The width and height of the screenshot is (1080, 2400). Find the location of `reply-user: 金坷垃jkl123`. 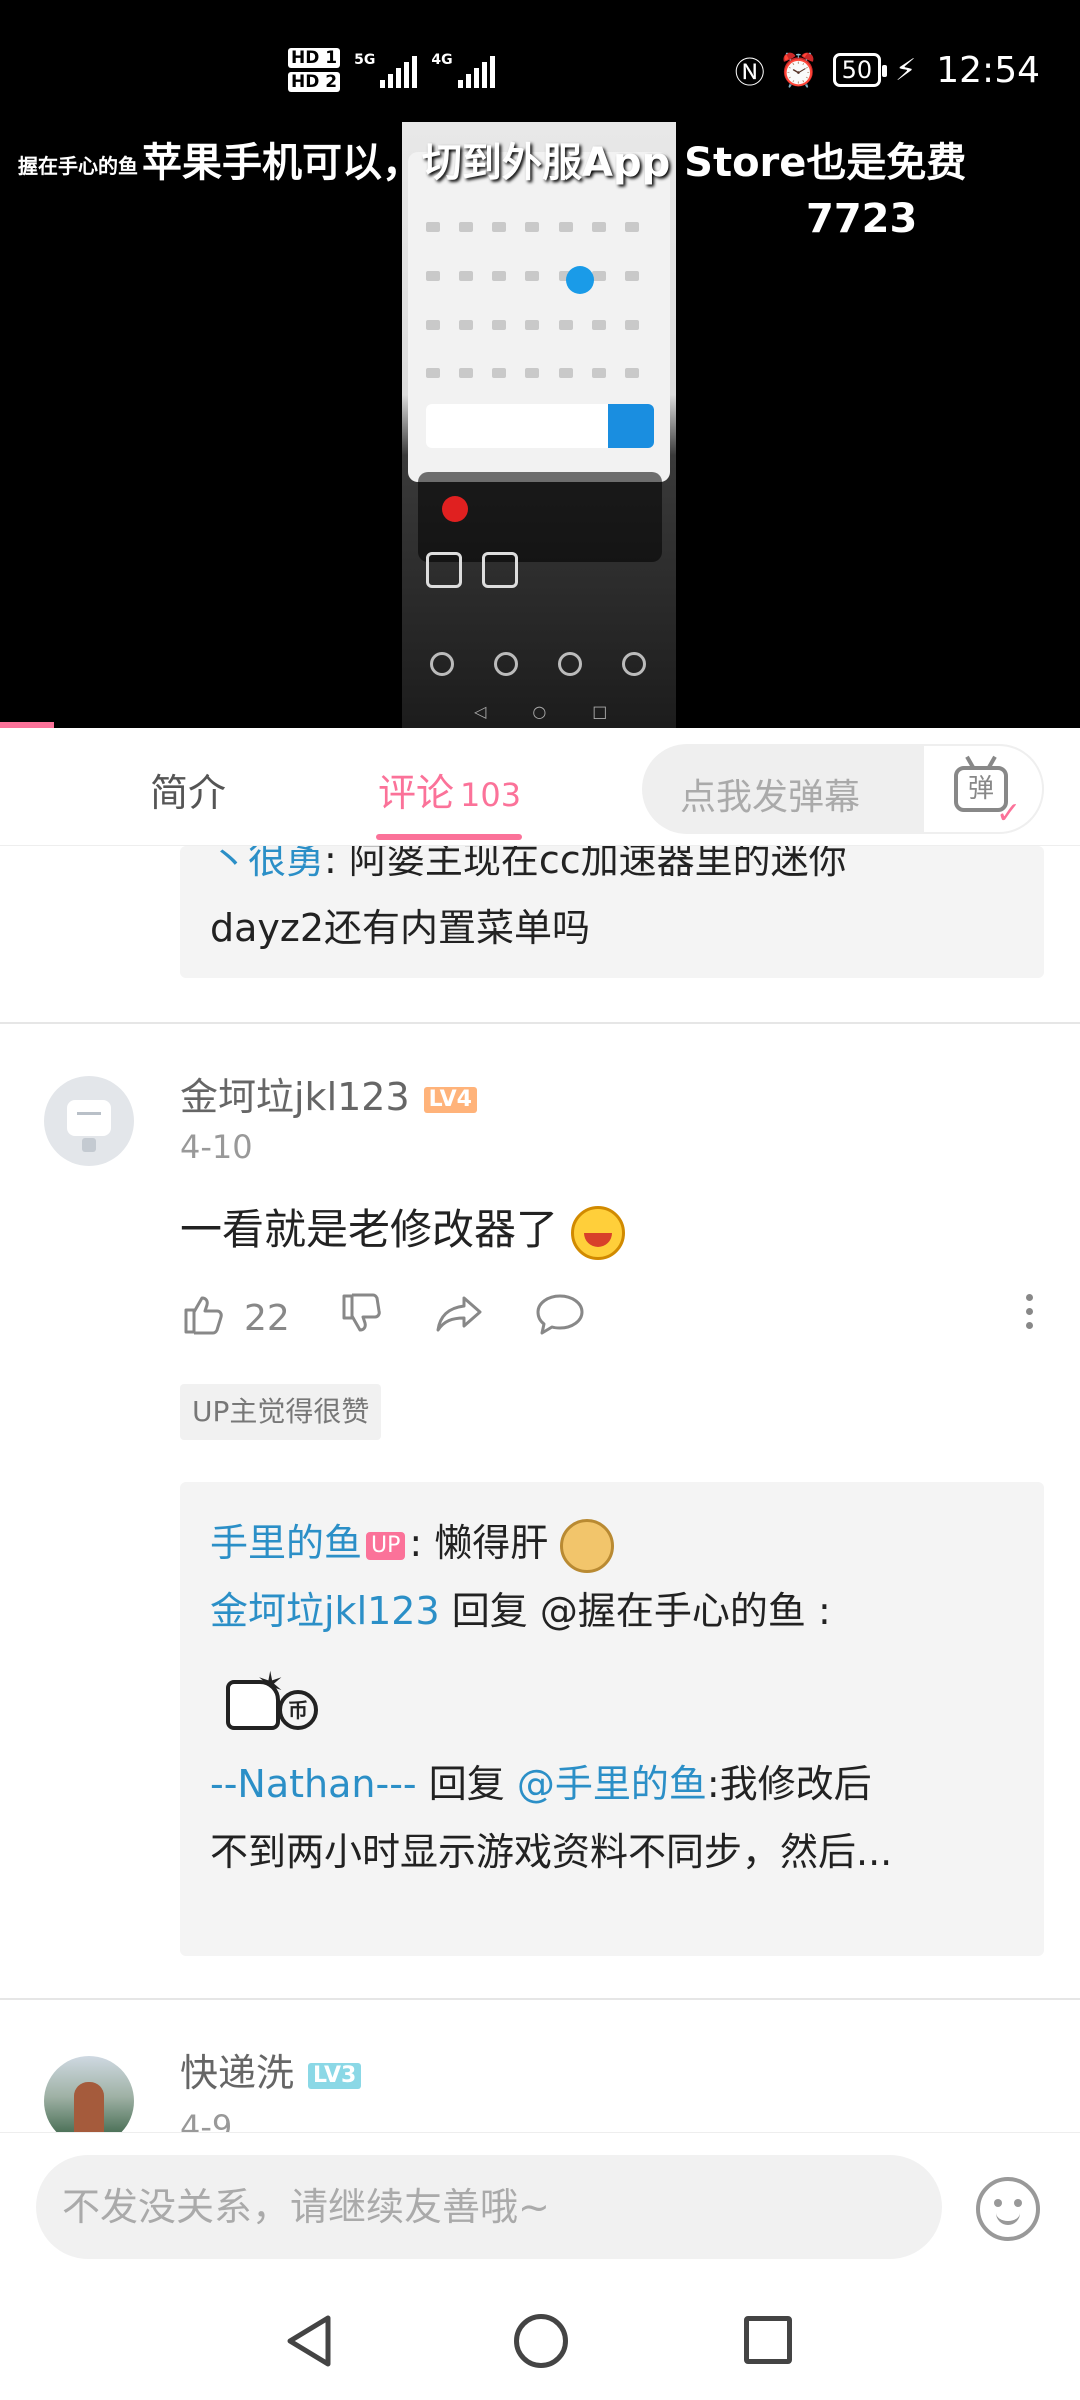

reply-user: 金坷垃jkl123 is located at coordinates (325, 1611).